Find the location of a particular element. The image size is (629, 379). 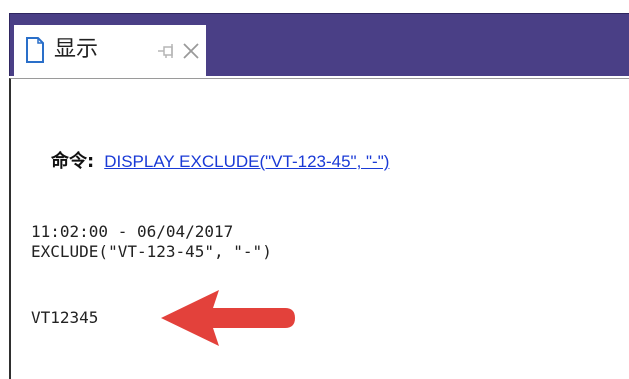

tab-display: 显示 is located at coordinates (110, 51).